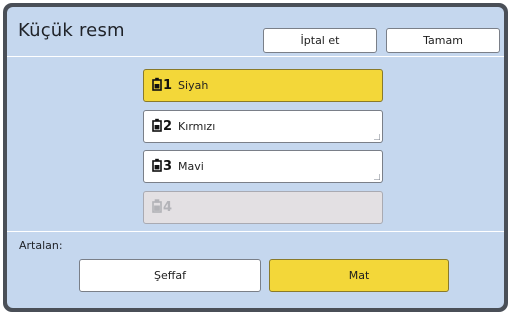 The width and height of the screenshot is (513, 316). Describe the element at coordinates (359, 275) in the screenshot. I see `matte-background-button: Mat` at that location.